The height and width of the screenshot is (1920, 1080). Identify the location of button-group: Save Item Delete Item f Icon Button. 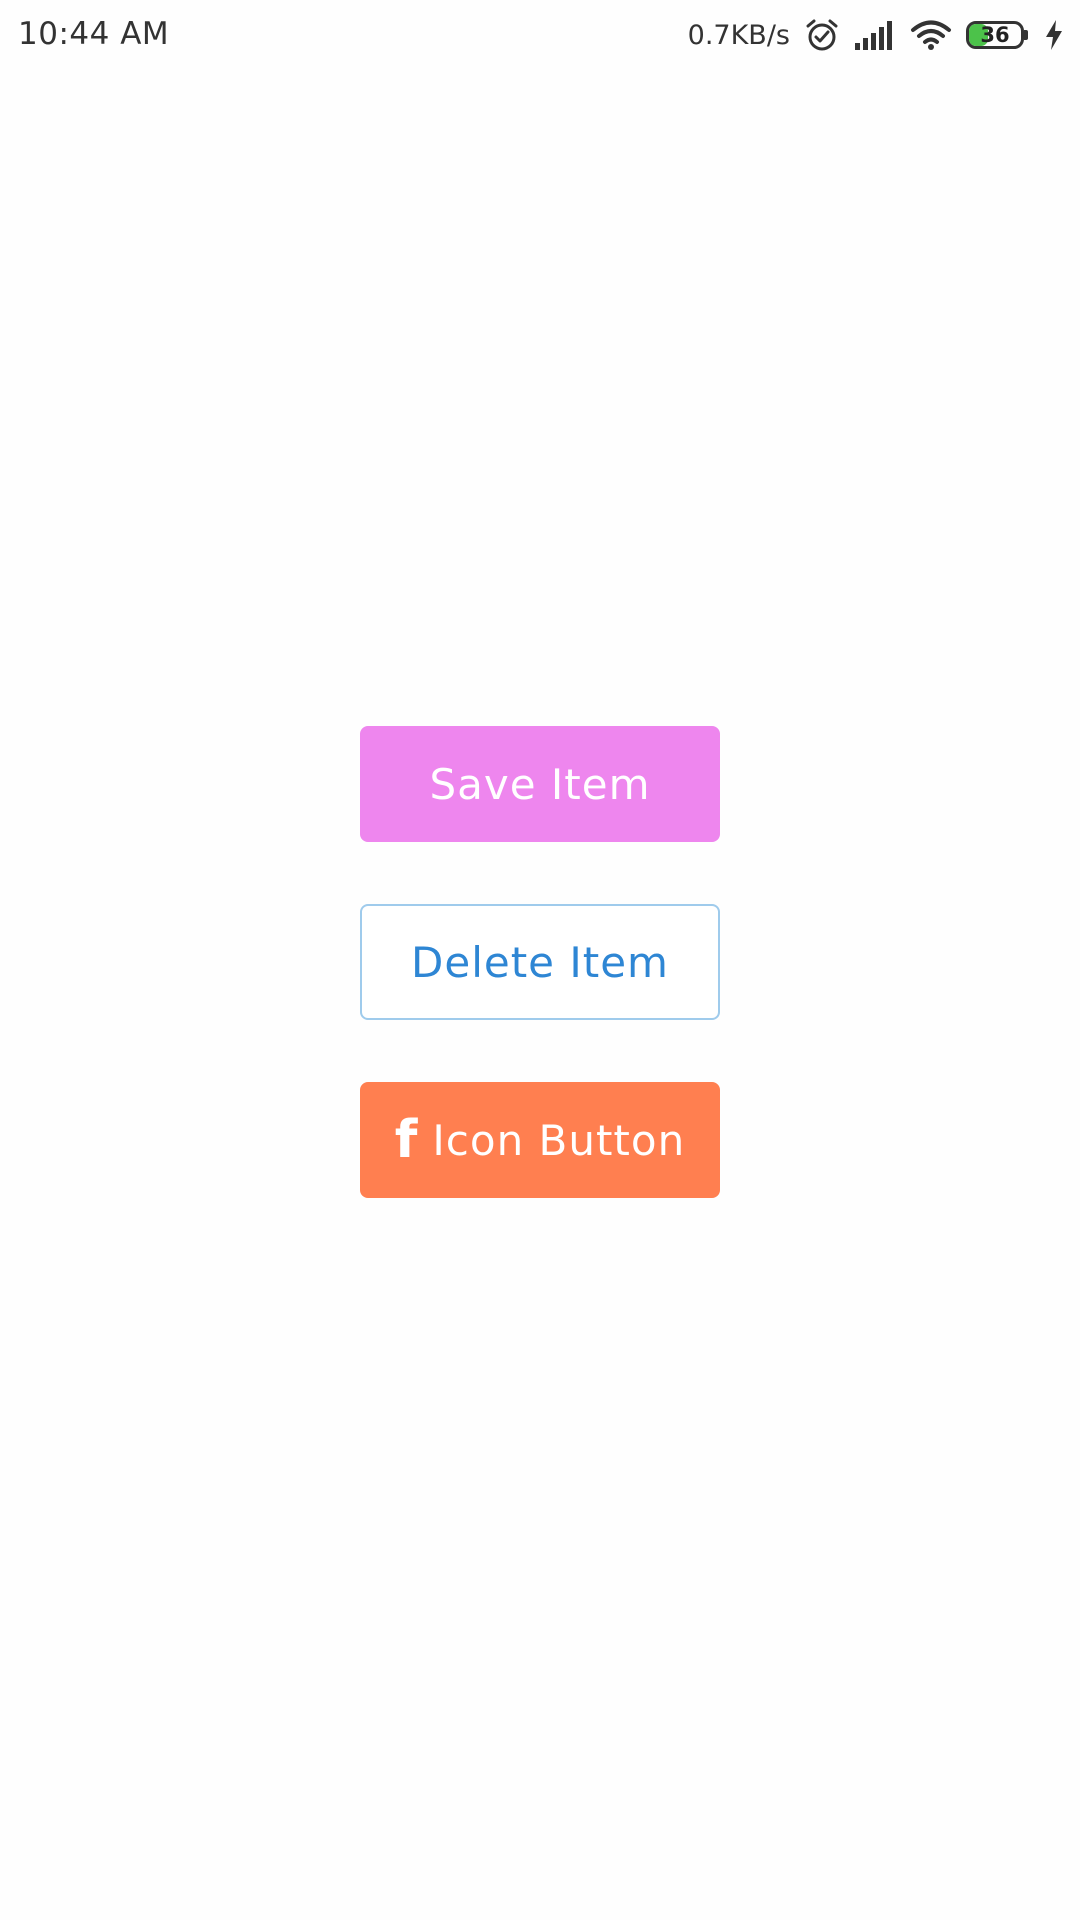
(540, 962).